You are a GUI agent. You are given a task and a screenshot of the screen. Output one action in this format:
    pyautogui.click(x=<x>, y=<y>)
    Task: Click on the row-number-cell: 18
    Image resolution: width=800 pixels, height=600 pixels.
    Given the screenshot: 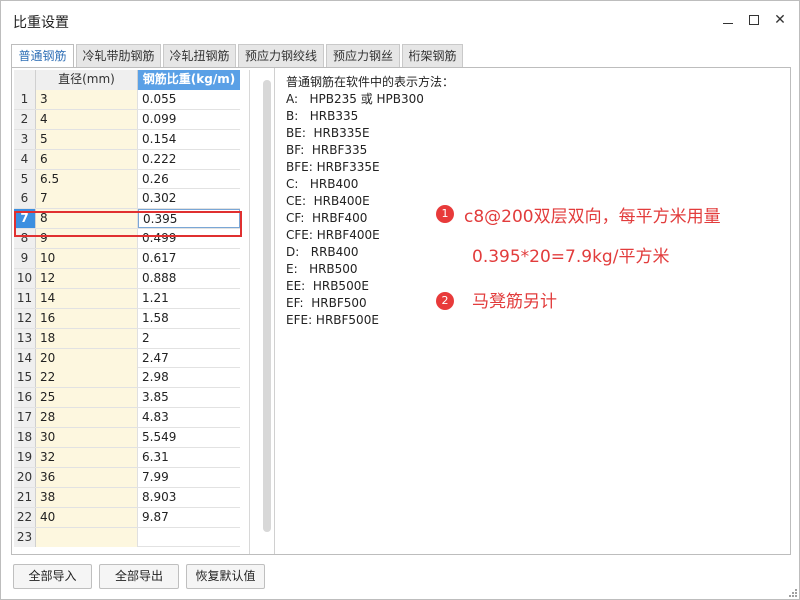 What is the action you would take?
    pyautogui.click(x=25, y=438)
    